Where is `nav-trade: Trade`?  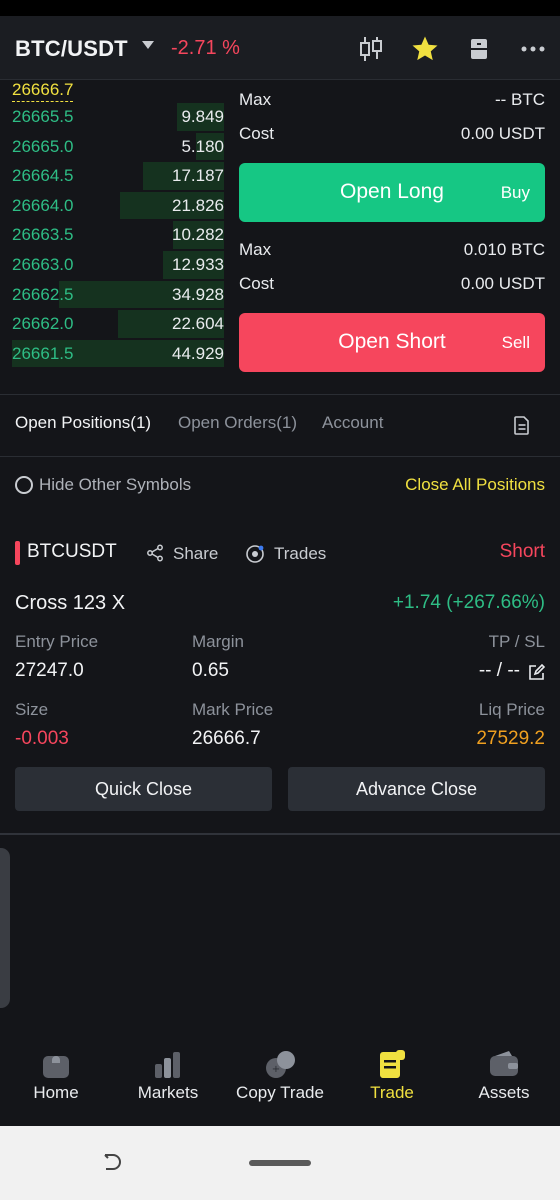 nav-trade: Trade is located at coordinates (392, 1083).